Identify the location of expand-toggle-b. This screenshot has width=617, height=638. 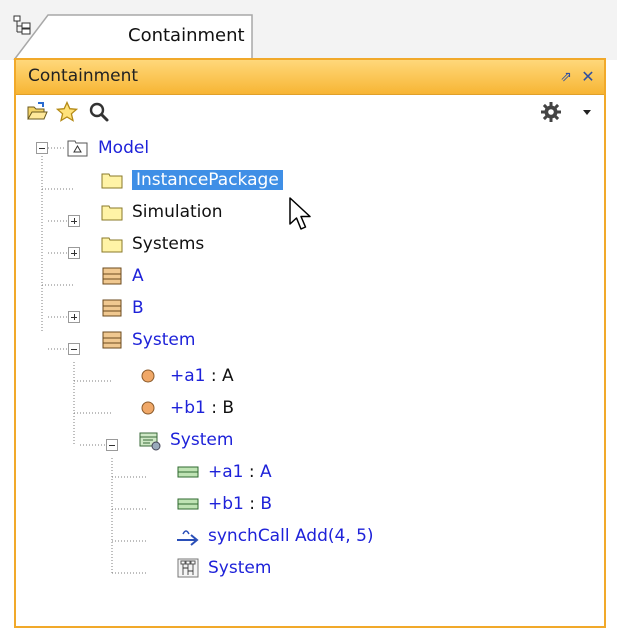
(74, 317).